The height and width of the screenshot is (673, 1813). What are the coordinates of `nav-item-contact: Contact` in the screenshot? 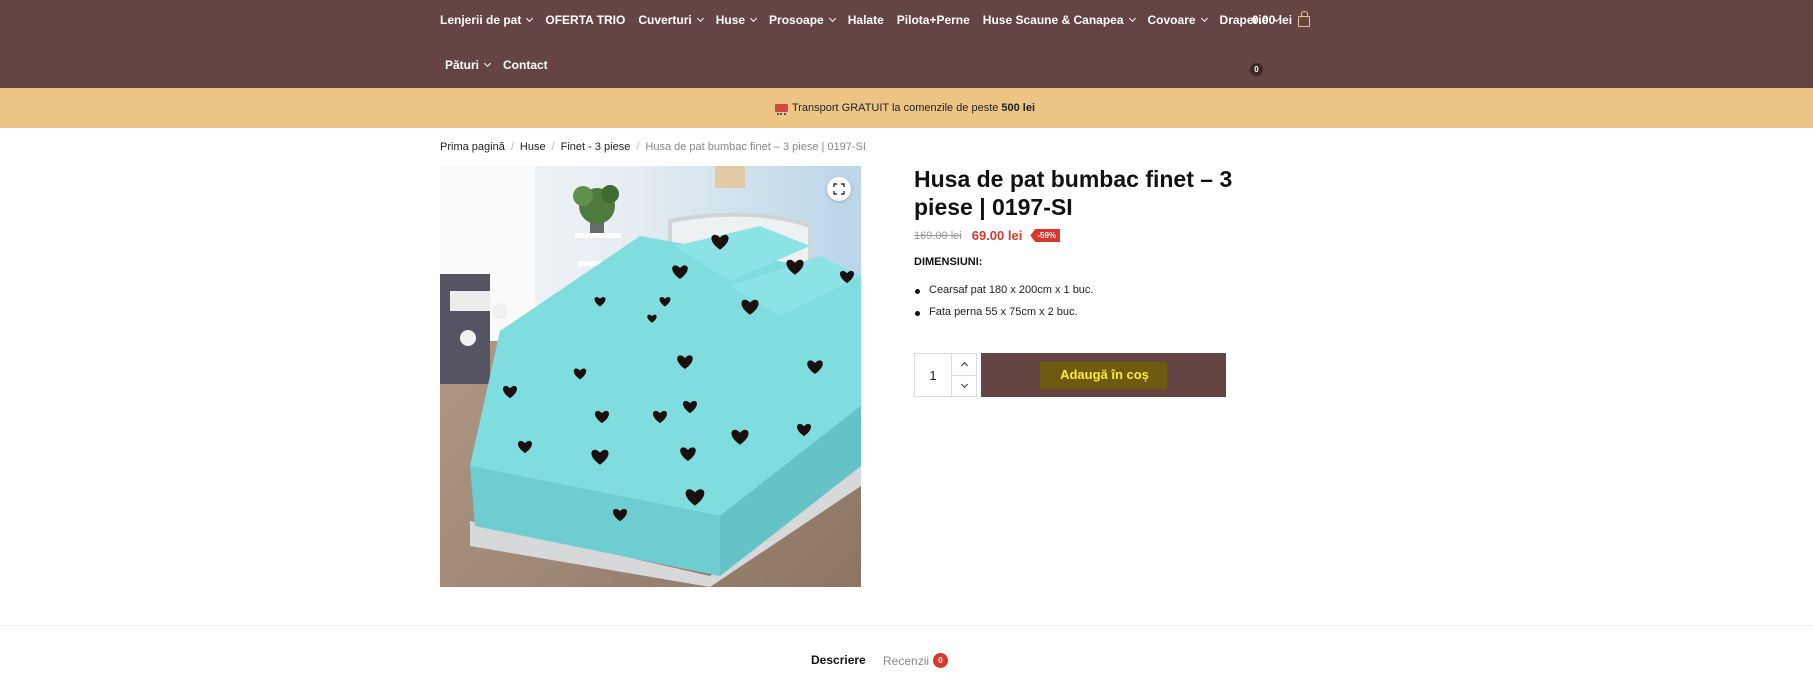 It's located at (525, 65).